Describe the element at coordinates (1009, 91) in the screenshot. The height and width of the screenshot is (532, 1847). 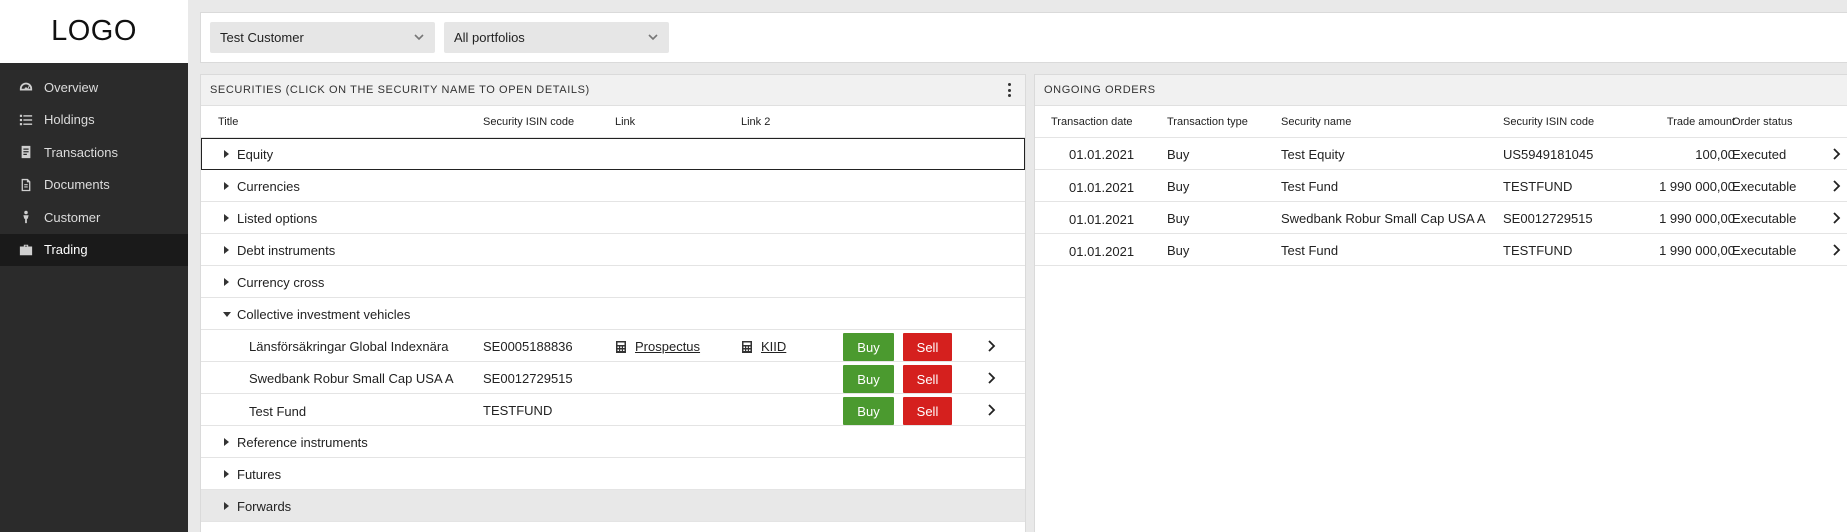
I see `more-options-icon` at that location.